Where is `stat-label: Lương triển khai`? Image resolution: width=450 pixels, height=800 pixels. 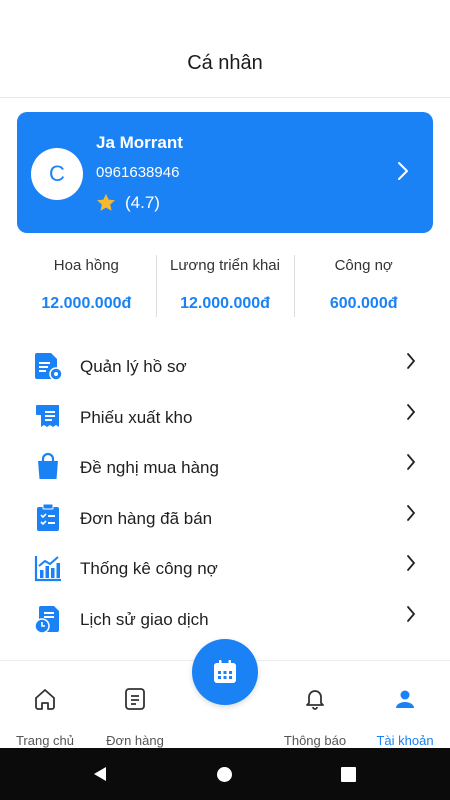 stat-label: Lương triển khai is located at coordinates (225, 265).